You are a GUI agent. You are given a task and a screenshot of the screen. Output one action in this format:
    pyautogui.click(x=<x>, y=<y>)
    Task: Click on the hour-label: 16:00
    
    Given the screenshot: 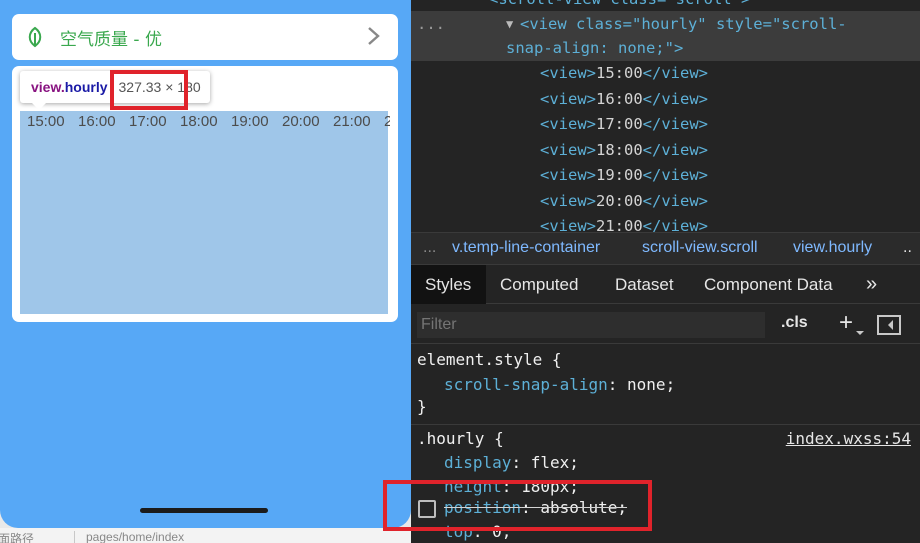 What is the action you would take?
    pyautogui.click(x=97, y=121)
    